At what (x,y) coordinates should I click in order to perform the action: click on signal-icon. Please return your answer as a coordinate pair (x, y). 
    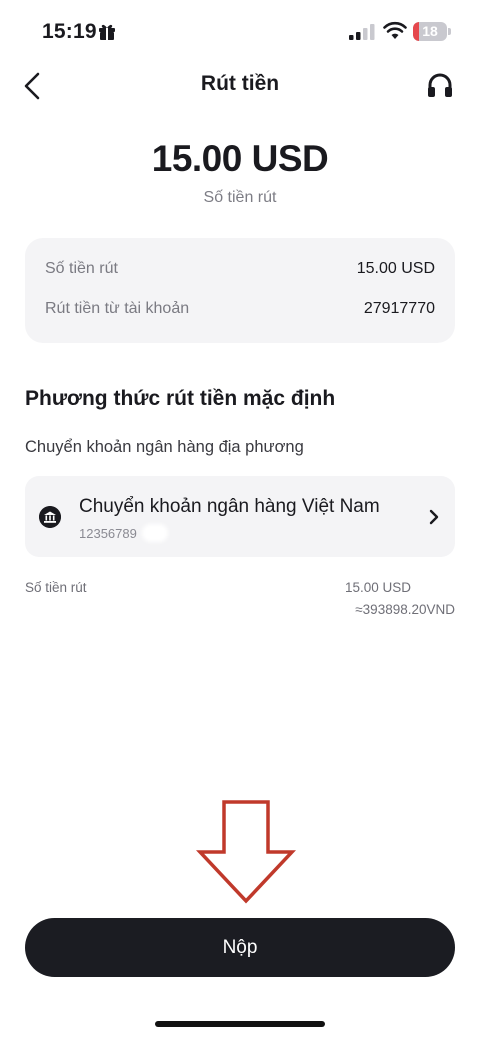
    Looking at the image, I should click on (362, 32).